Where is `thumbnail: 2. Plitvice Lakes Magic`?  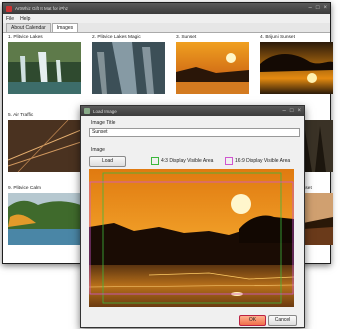
thumbnail: 2. Plitvice Lakes Magic is located at coordinates (128, 65).